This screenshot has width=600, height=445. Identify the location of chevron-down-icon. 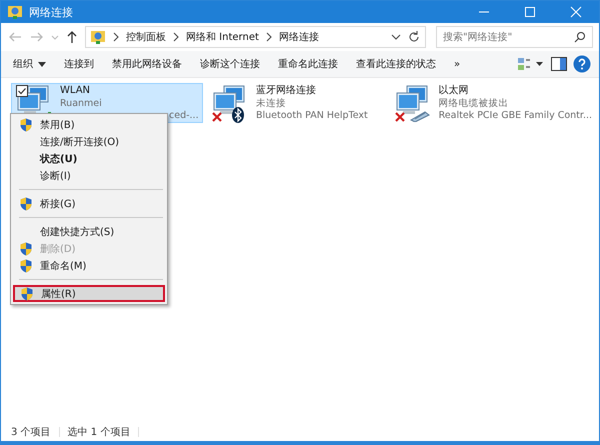
(396, 37).